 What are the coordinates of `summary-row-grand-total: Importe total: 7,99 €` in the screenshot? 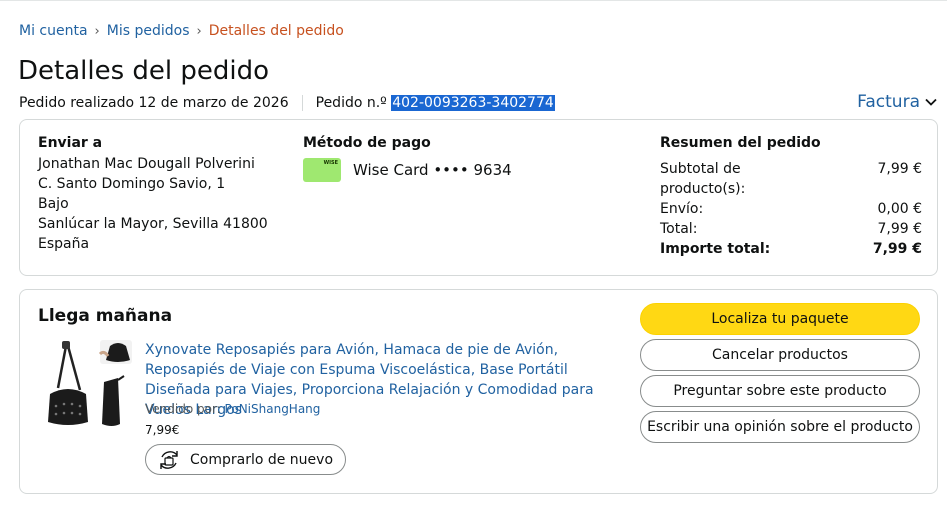 It's located at (791, 249).